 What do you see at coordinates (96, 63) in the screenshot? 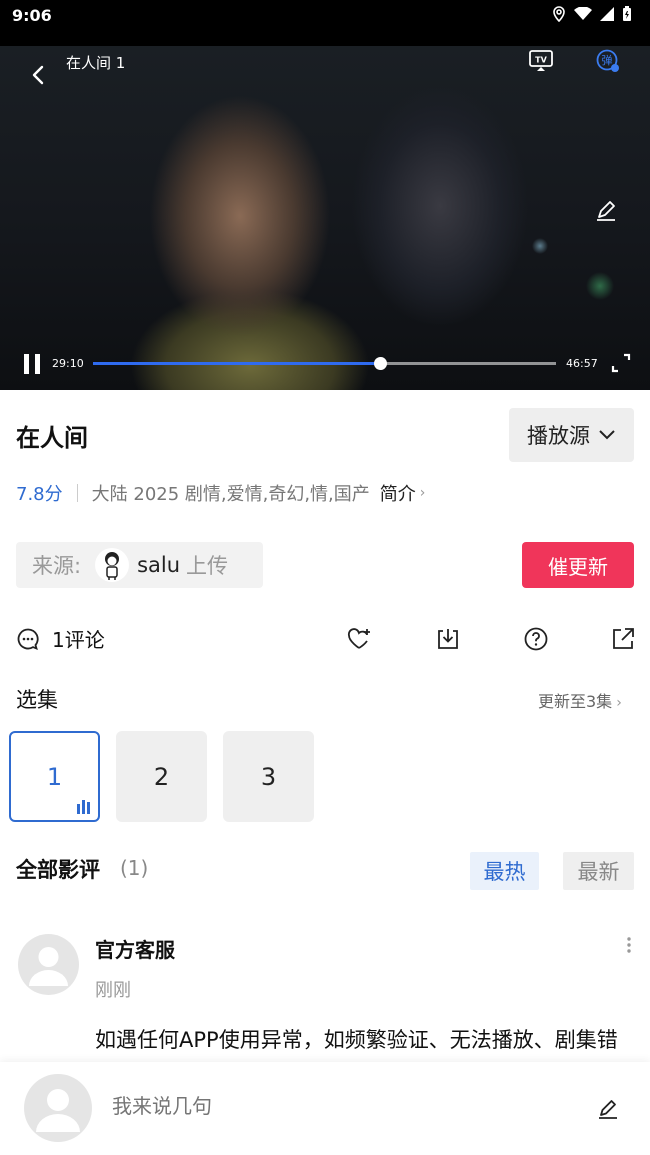
I see `video-title: 在人间 1` at bounding box center [96, 63].